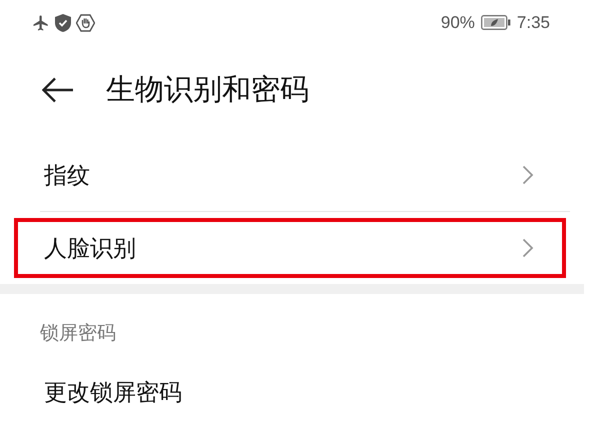  I want to click on row-label: 人脸识别, so click(90, 249).